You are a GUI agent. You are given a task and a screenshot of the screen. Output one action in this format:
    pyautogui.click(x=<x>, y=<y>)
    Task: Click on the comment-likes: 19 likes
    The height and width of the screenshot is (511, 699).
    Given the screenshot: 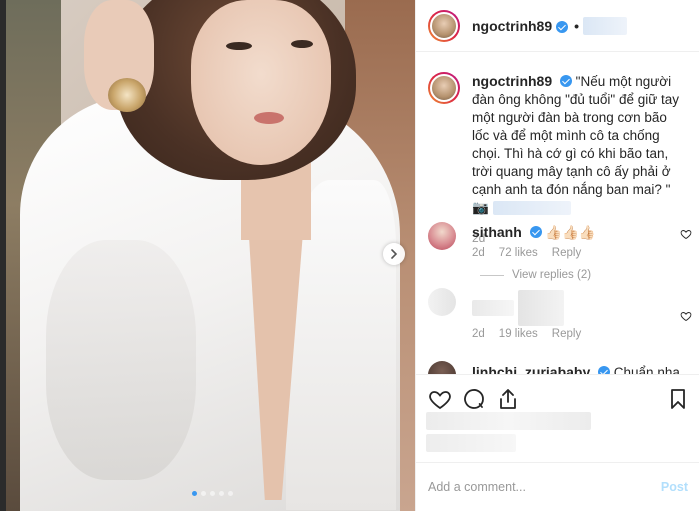 What is the action you would take?
    pyautogui.click(x=518, y=334)
    